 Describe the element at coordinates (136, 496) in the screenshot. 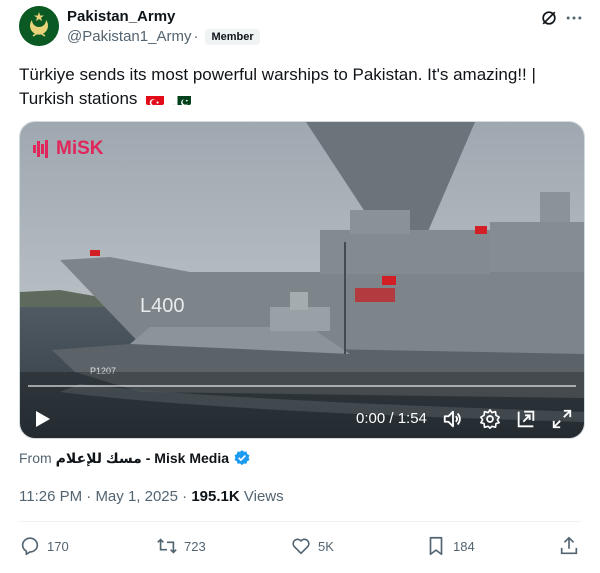

I see `tweet-date: May 1, 2025` at that location.